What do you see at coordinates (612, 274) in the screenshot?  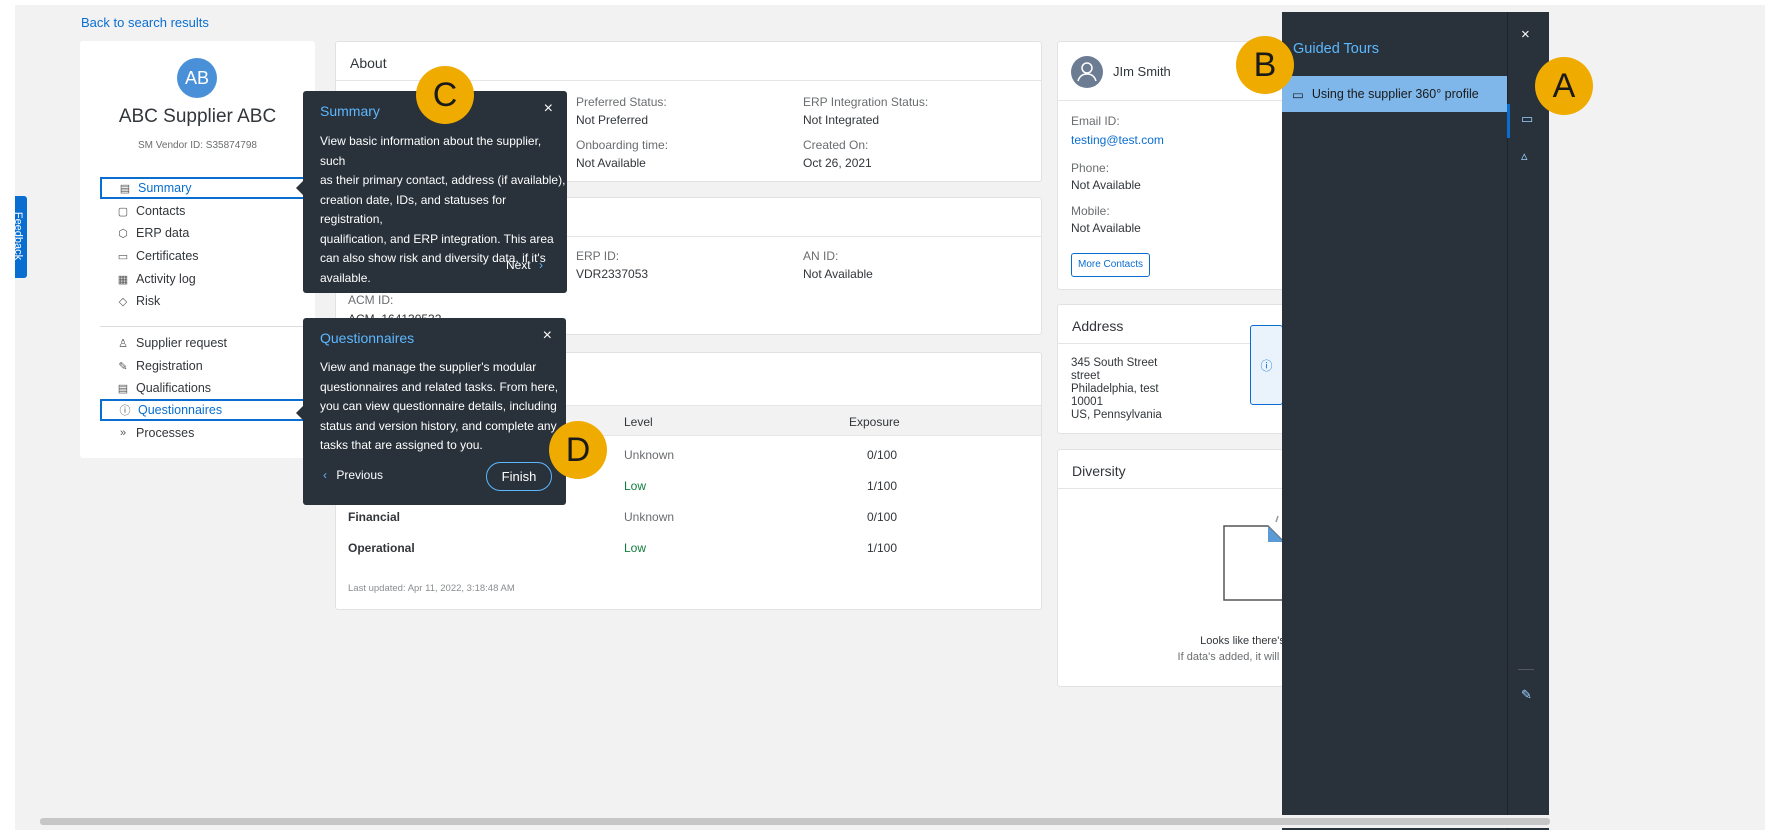 I see `erp-id-value: VDR2337053` at bounding box center [612, 274].